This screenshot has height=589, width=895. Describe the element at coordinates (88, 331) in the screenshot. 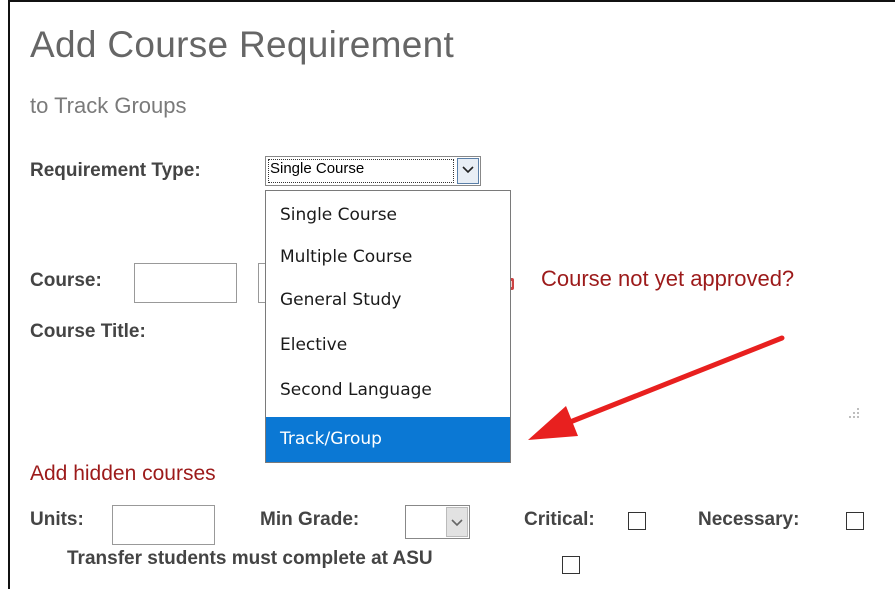

I see `course-title-label: Course Title:` at that location.